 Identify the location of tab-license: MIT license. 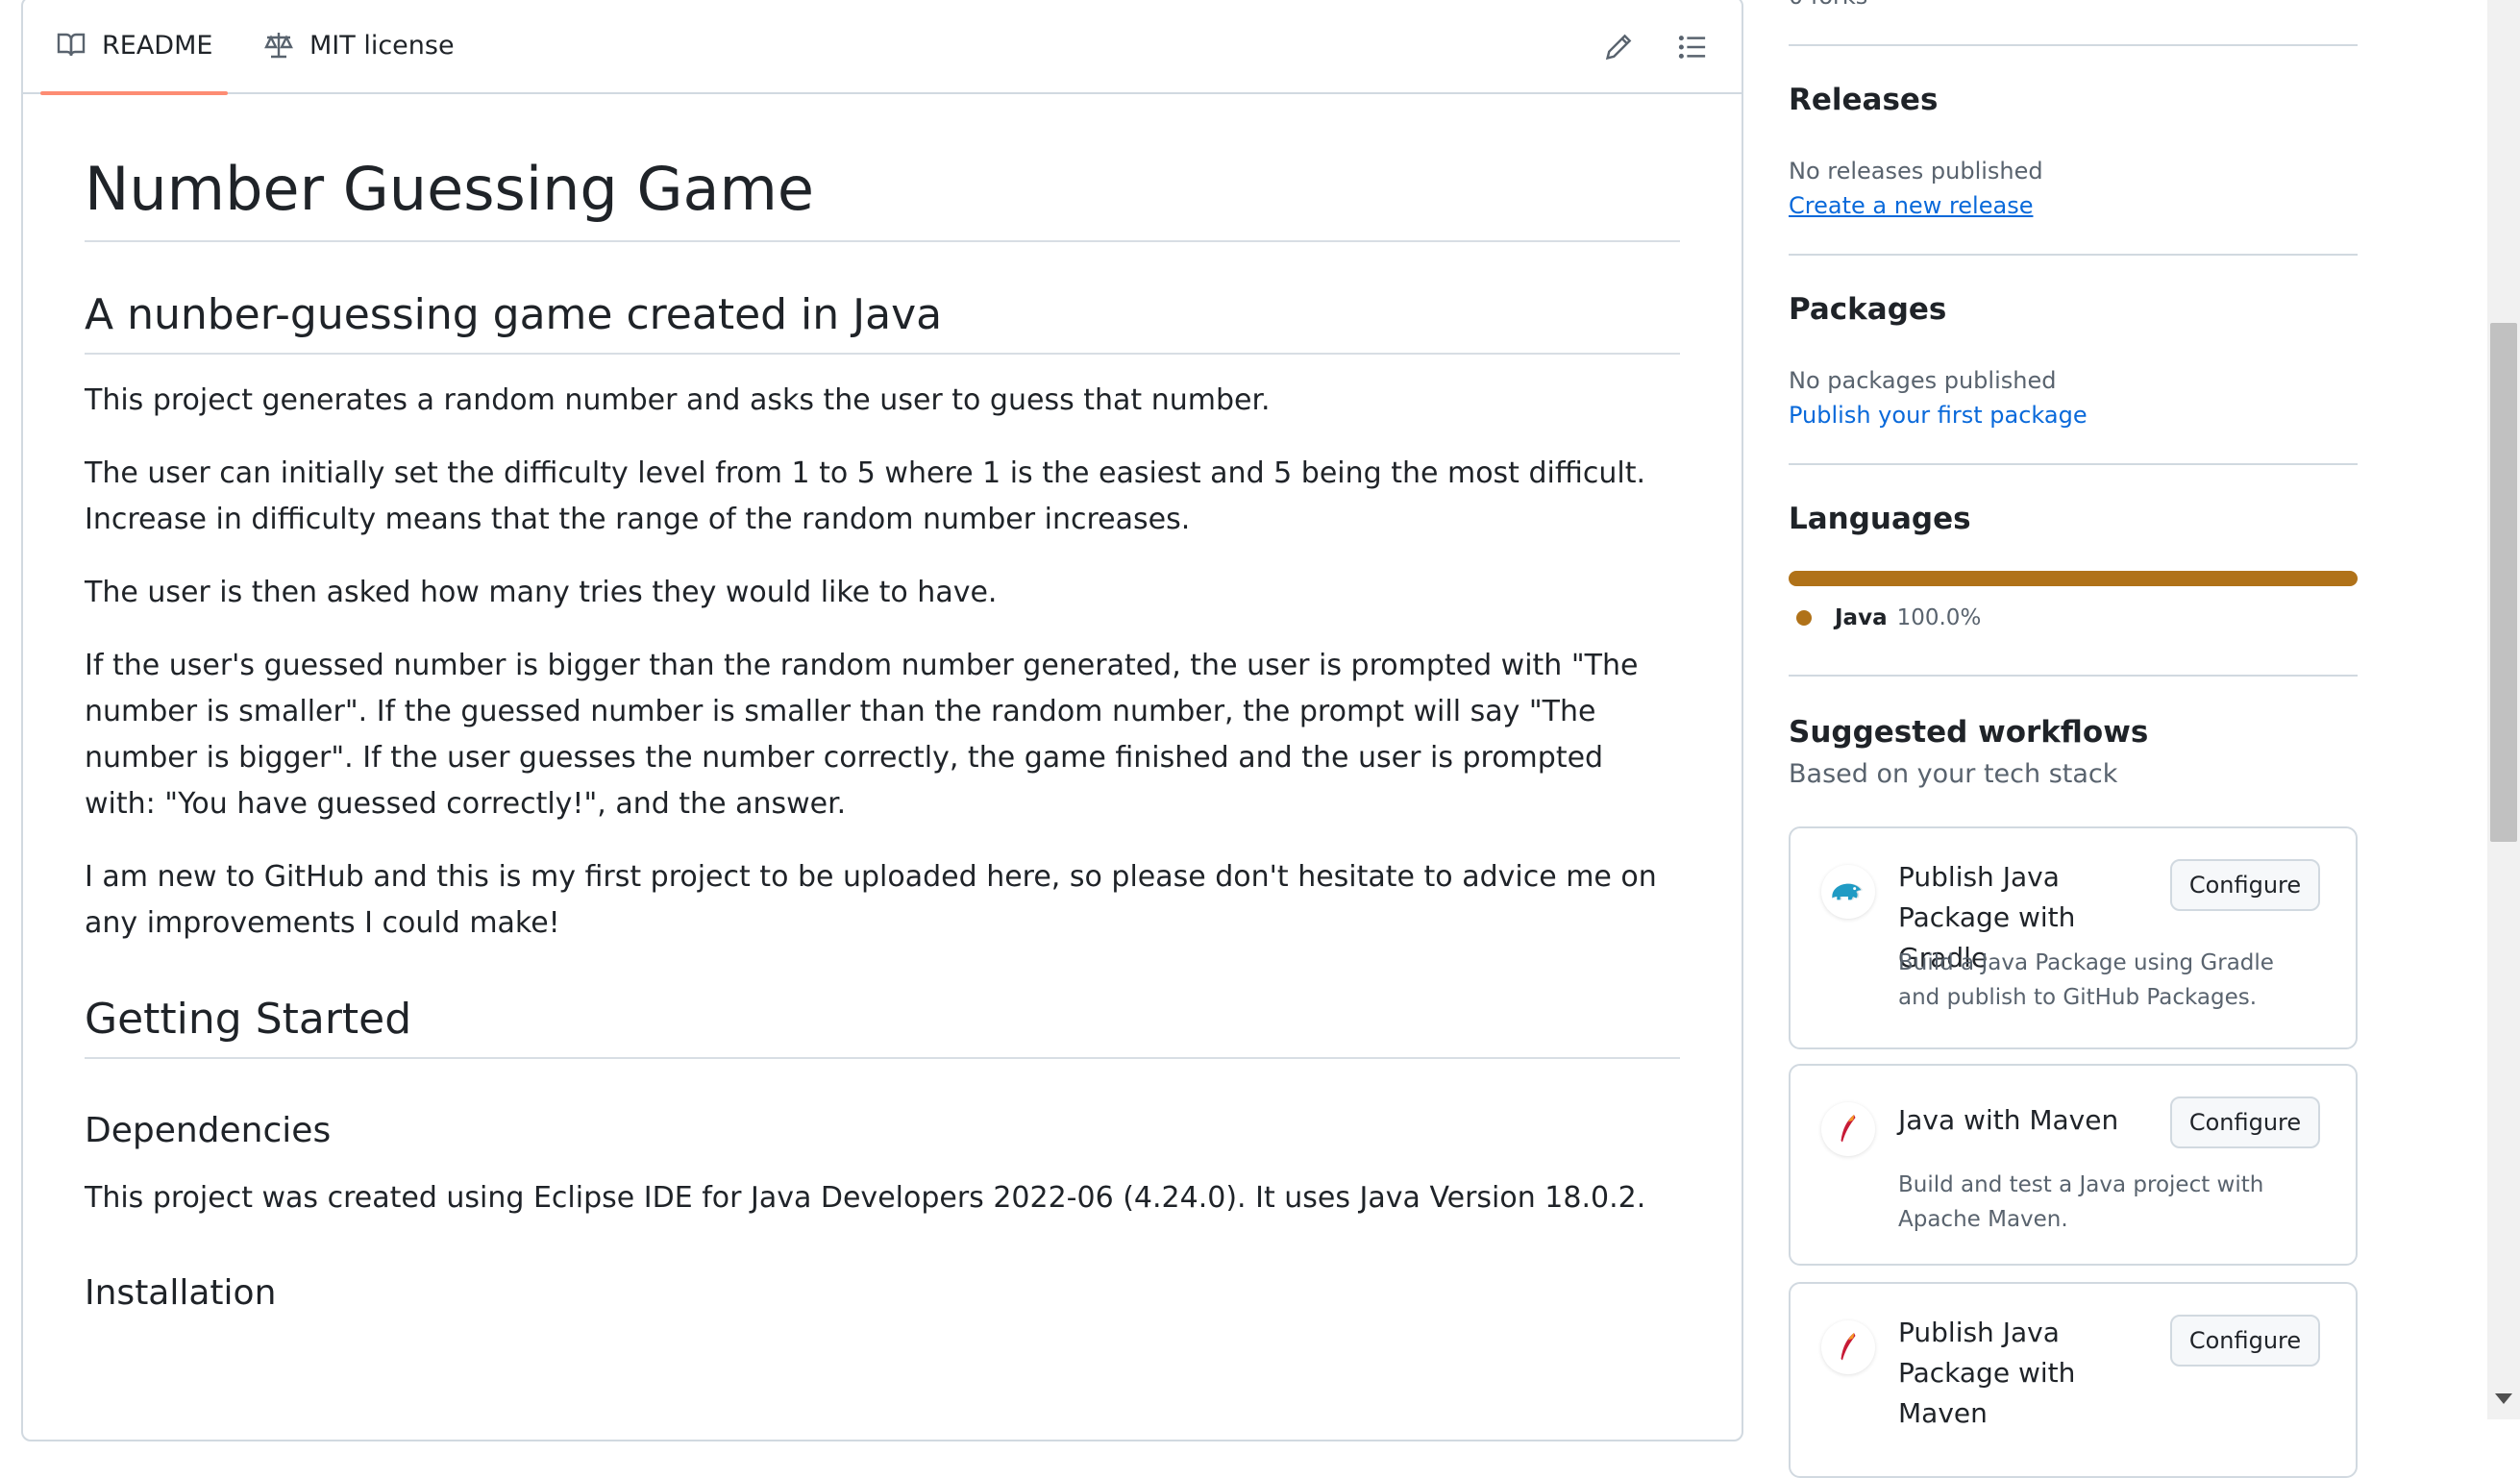
(359, 46).